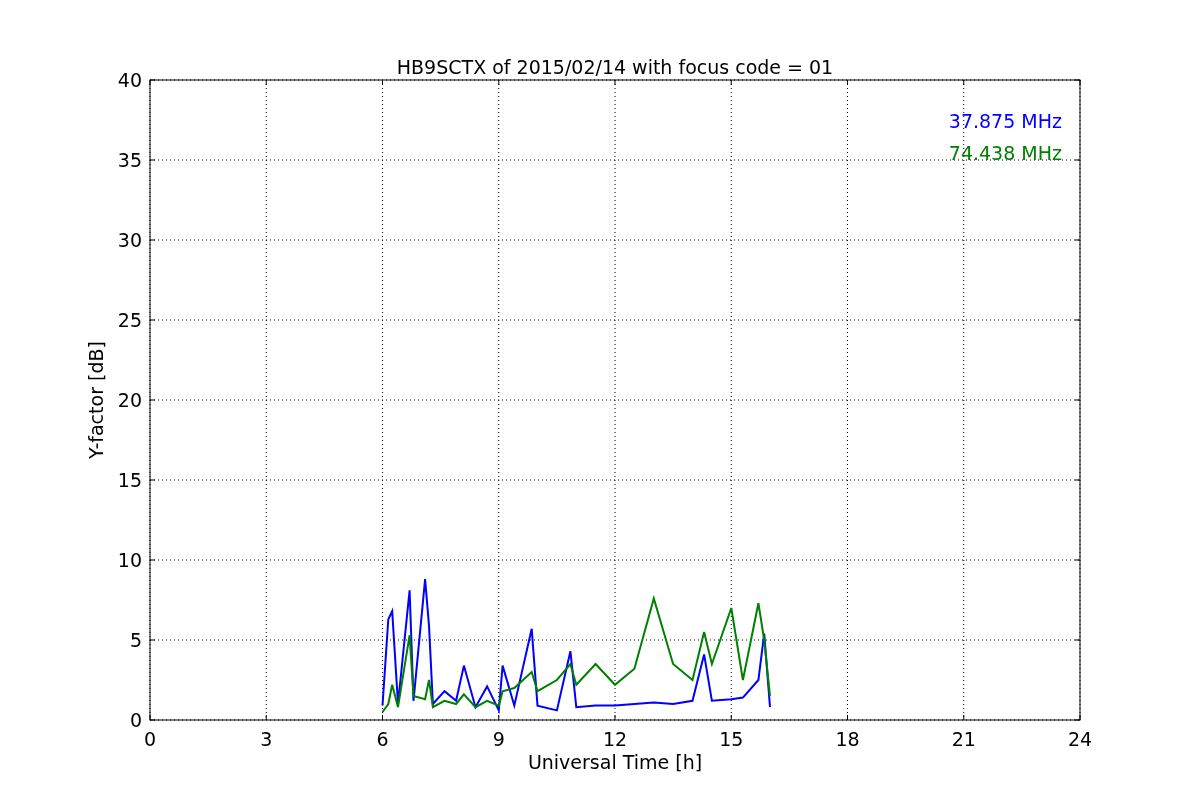 The width and height of the screenshot is (1200, 800). I want to click on legend-label: 74.438 MHz, so click(1005, 153).